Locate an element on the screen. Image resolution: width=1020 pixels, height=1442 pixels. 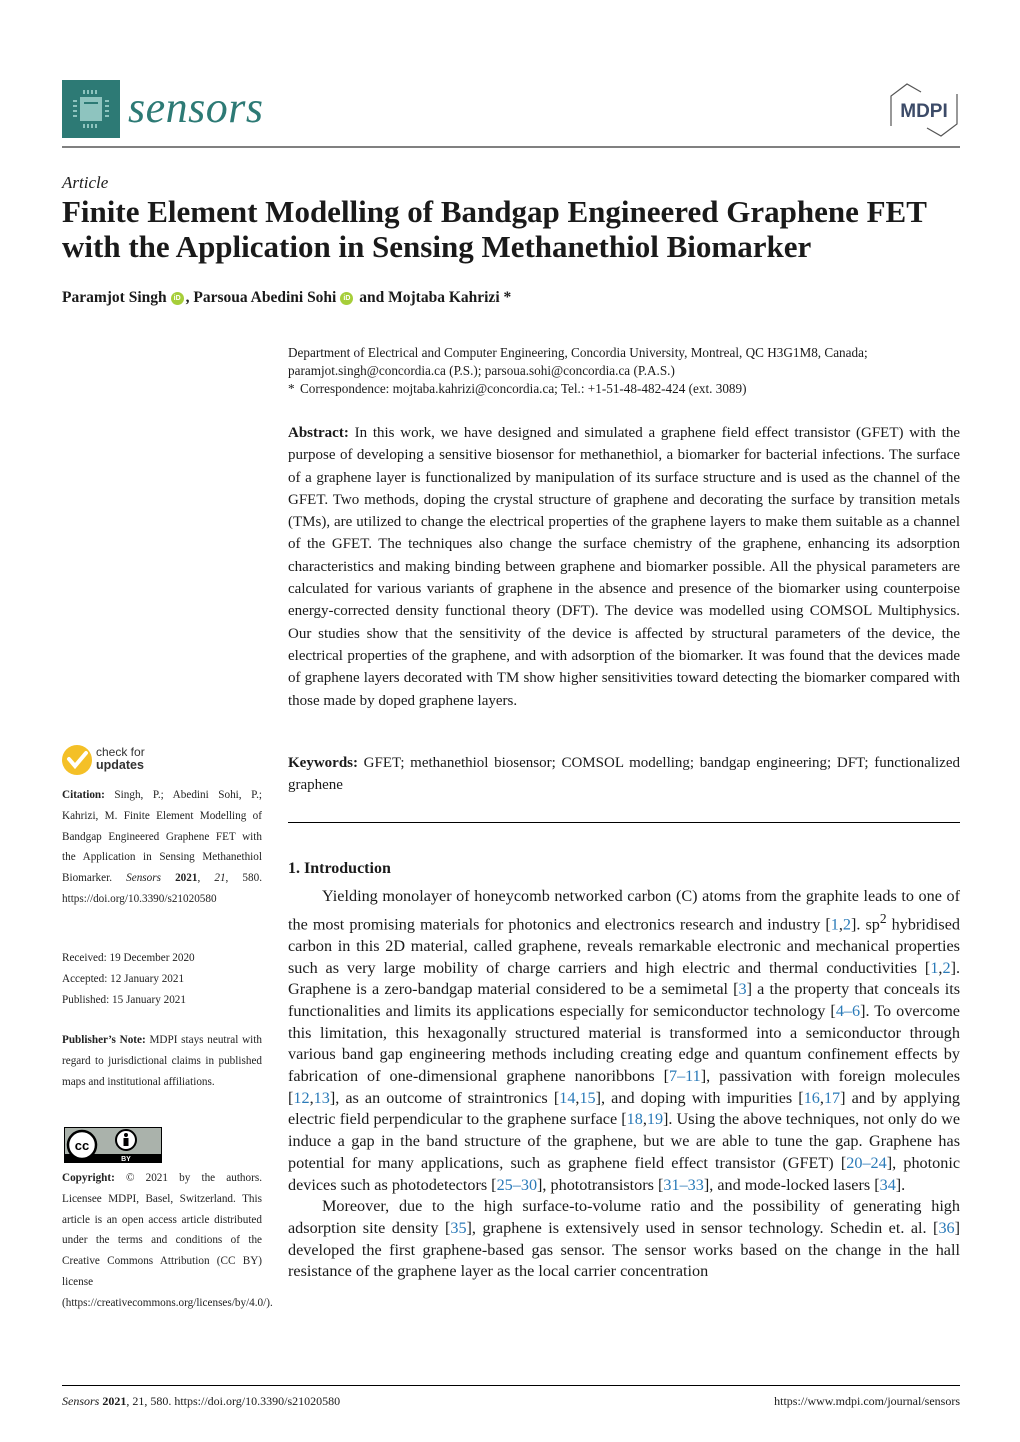
reference-link: 4–6 is located at coordinates (848, 1011).